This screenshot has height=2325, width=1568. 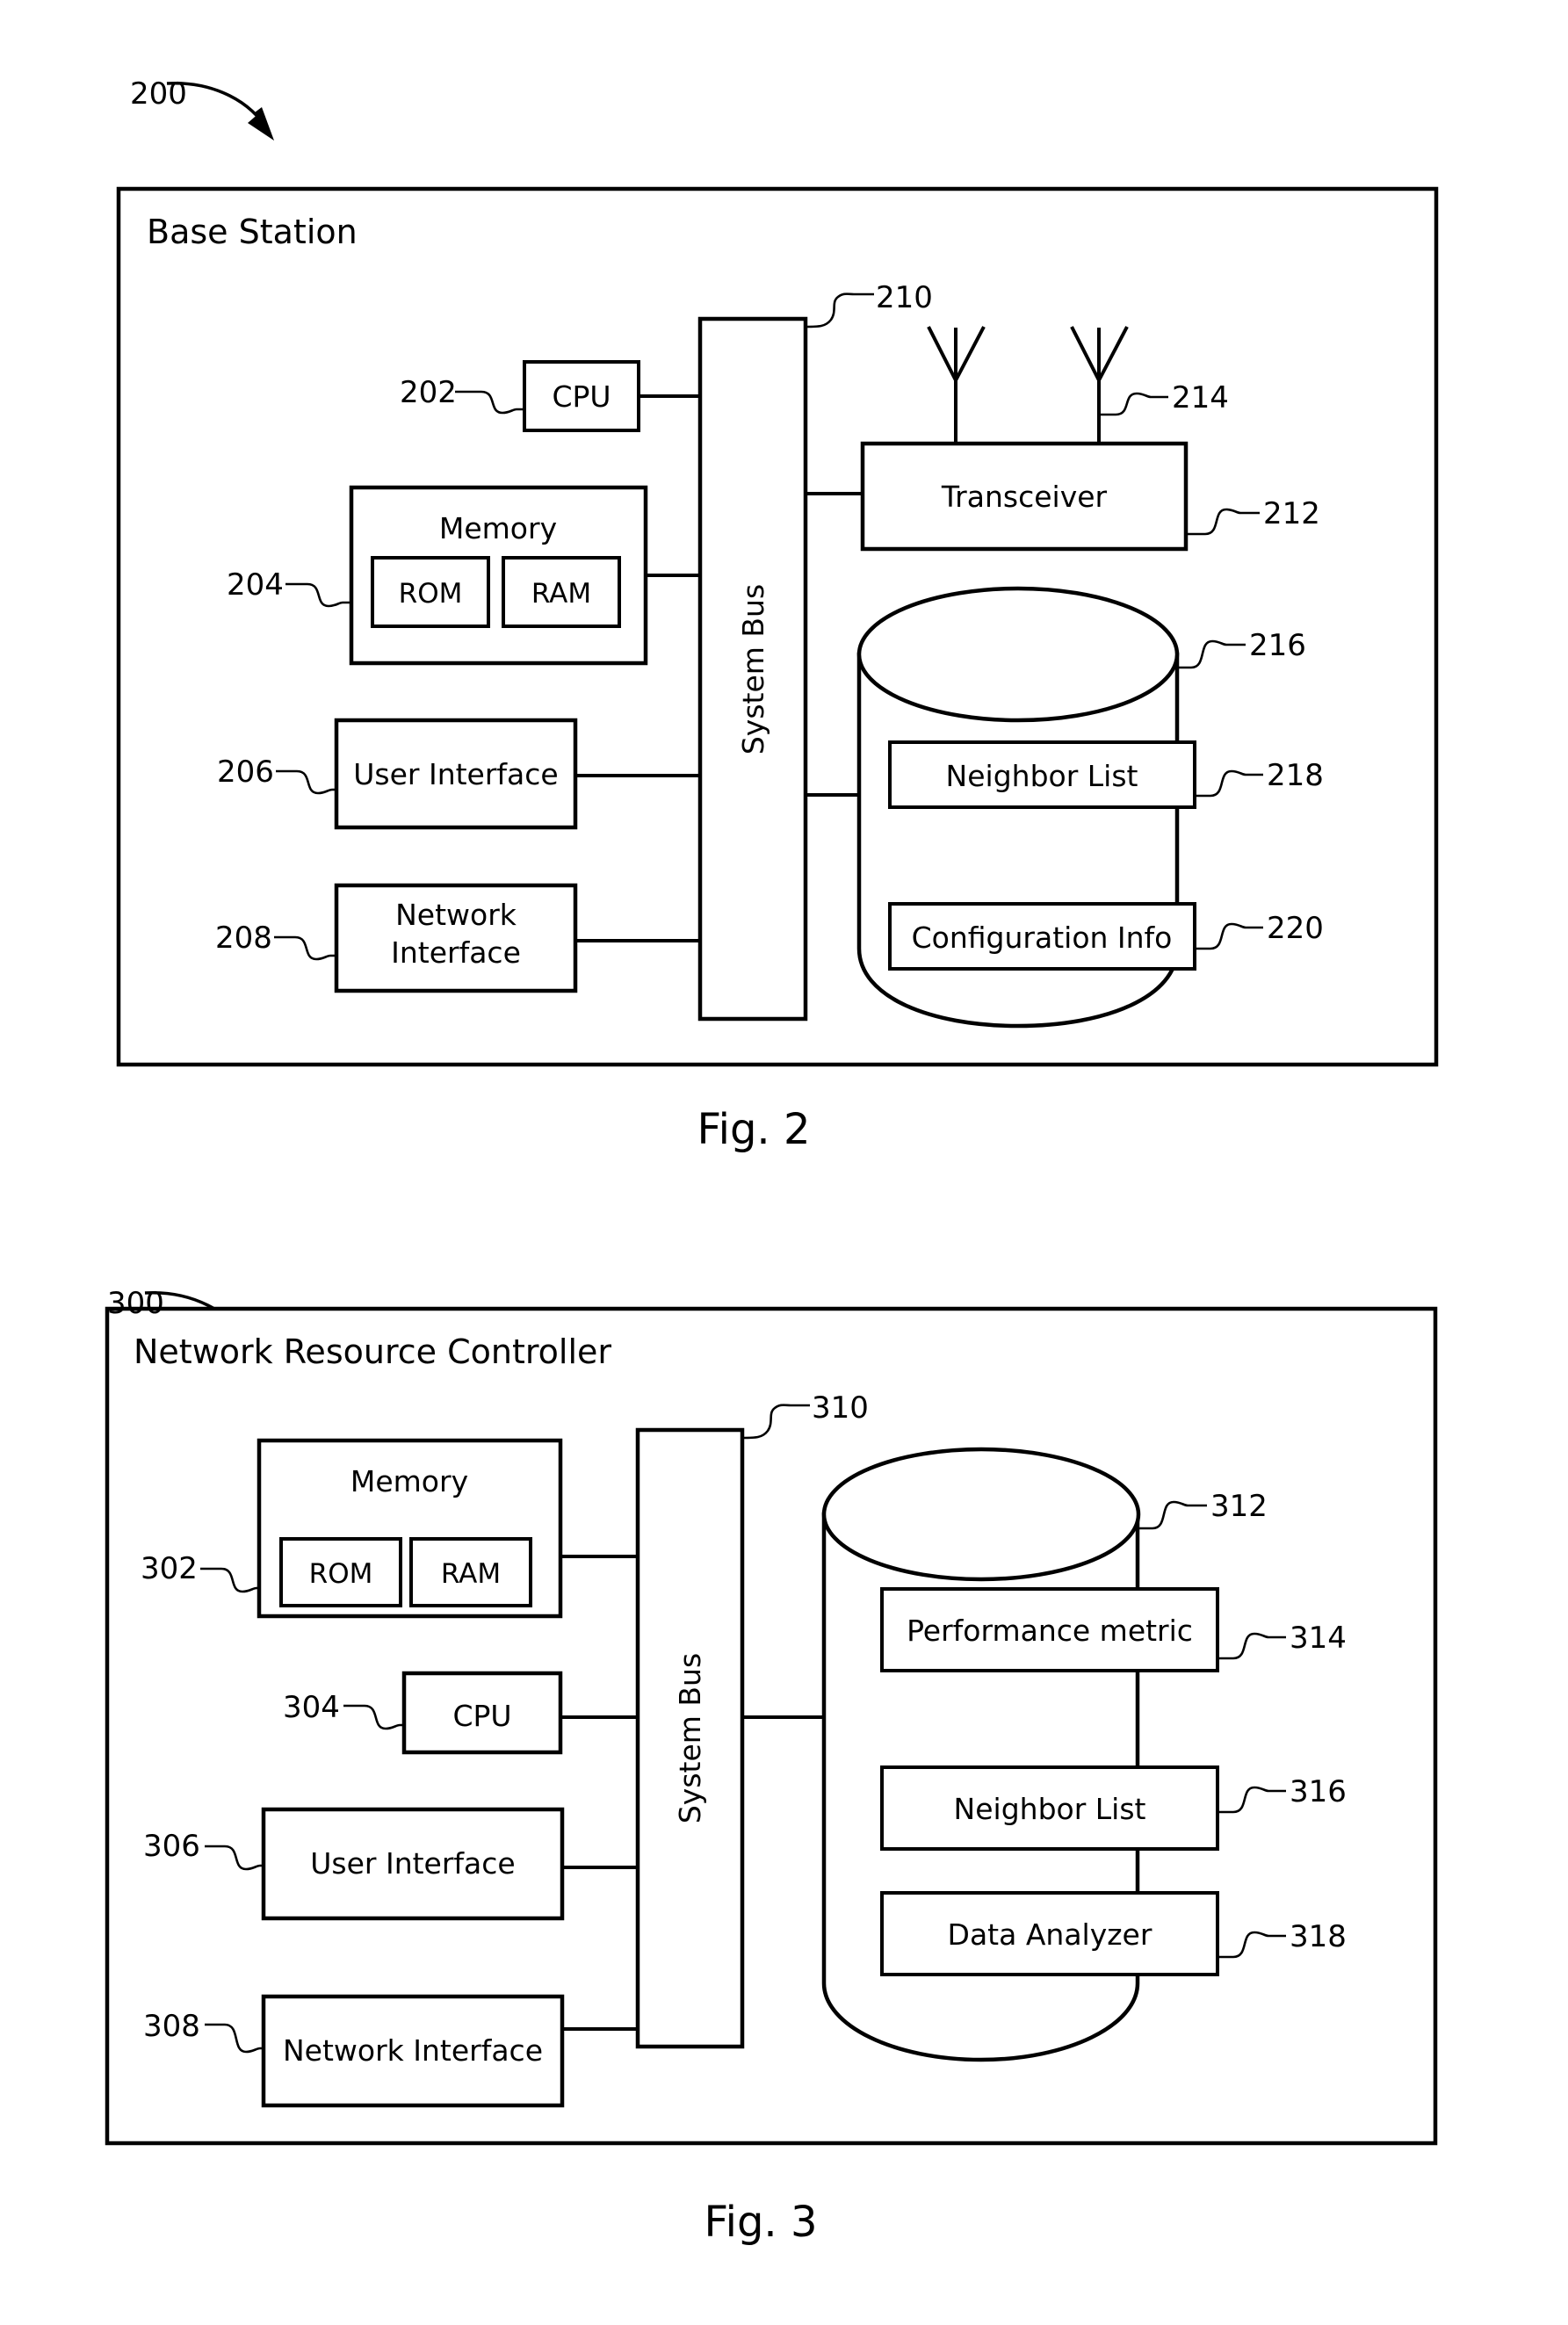 What do you see at coordinates (311, 1707) in the screenshot?
I see `ref-304: 304` at bounding box center [311, 1707].